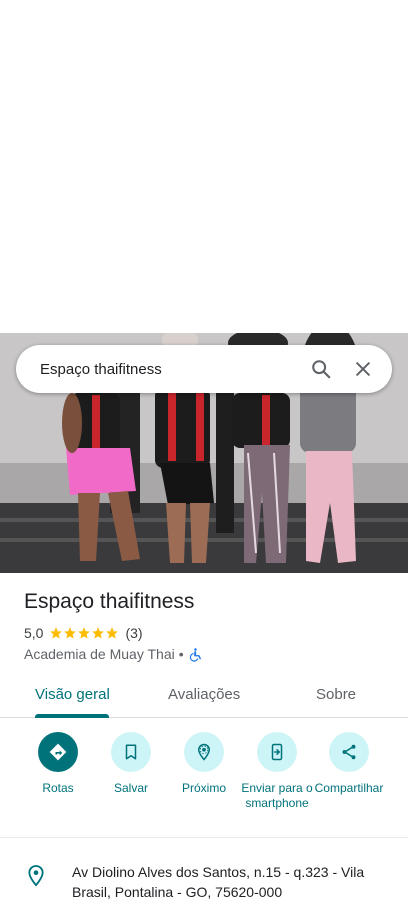 The height and width of the screenshot is (906, 408). I want to click on search-bar: Espaço thaifitness, so click(204, 369).